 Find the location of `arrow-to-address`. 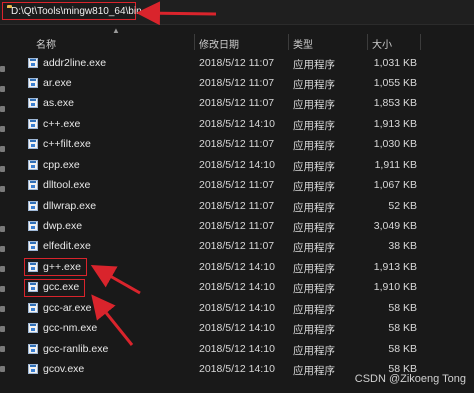

arrow-to-address is located at coordinates (176, 13).